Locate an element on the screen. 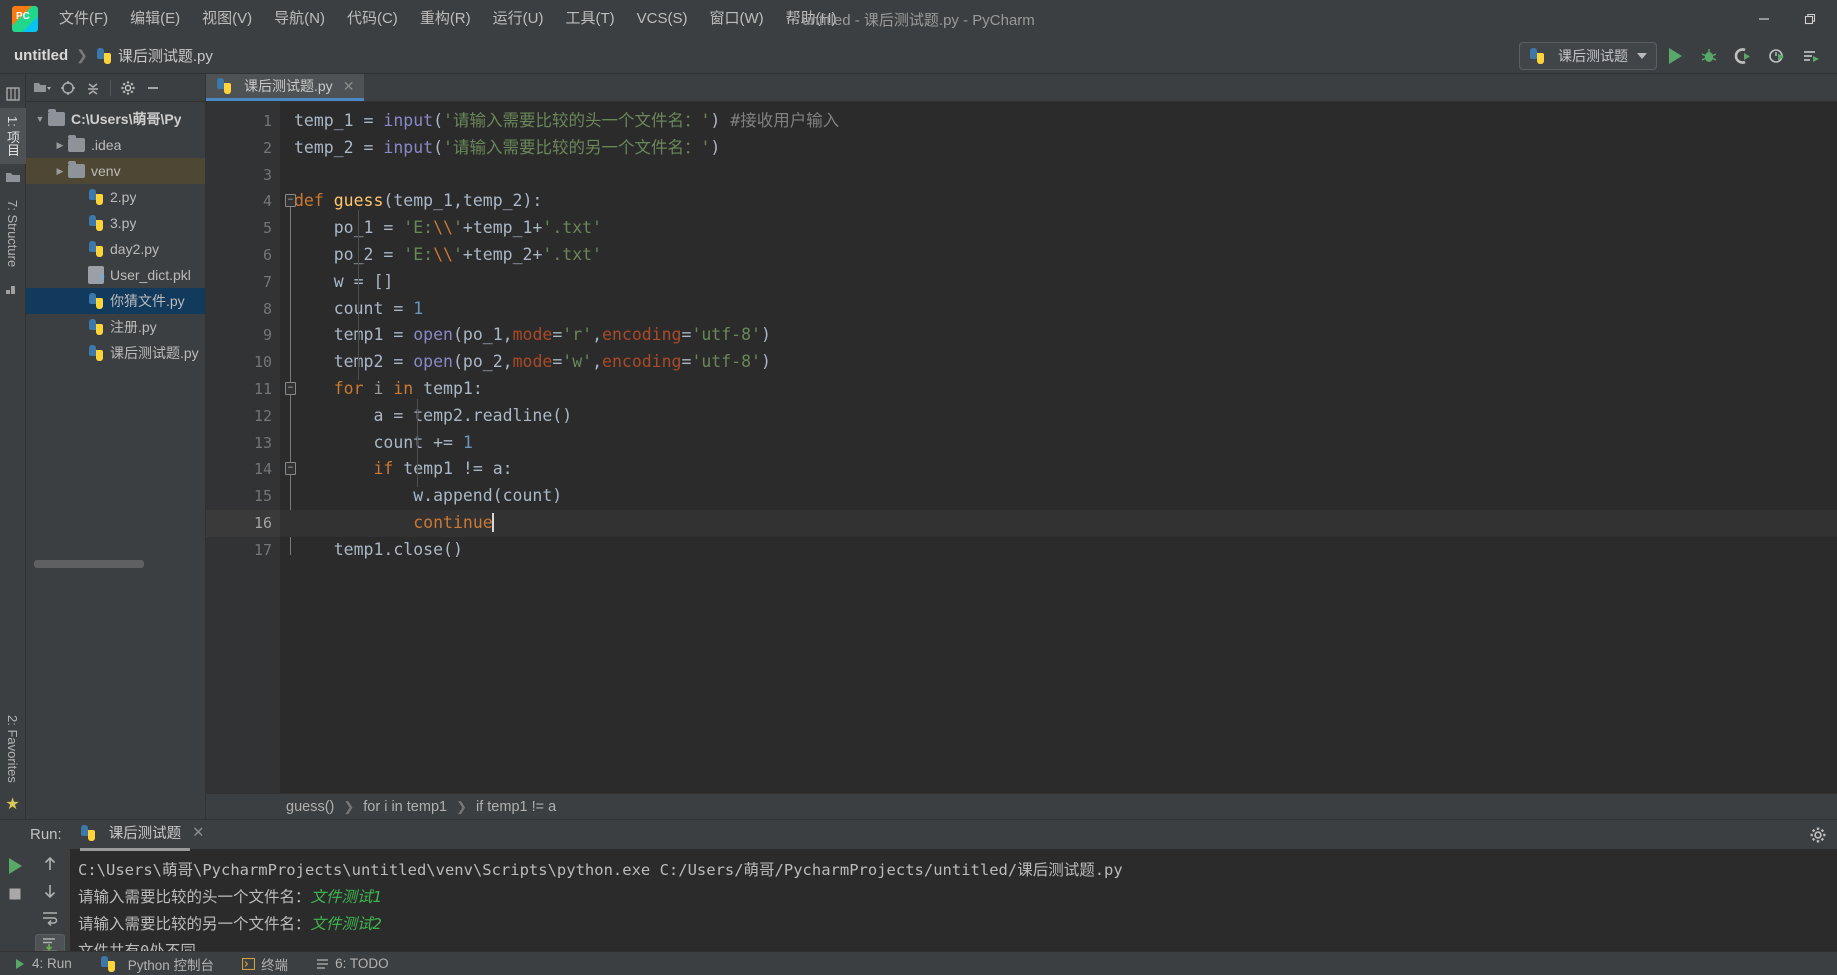 Image resolution: width=1837 pixels, height=975 pixels. code-line: count = 1 is located at coordinates (1058, 309).